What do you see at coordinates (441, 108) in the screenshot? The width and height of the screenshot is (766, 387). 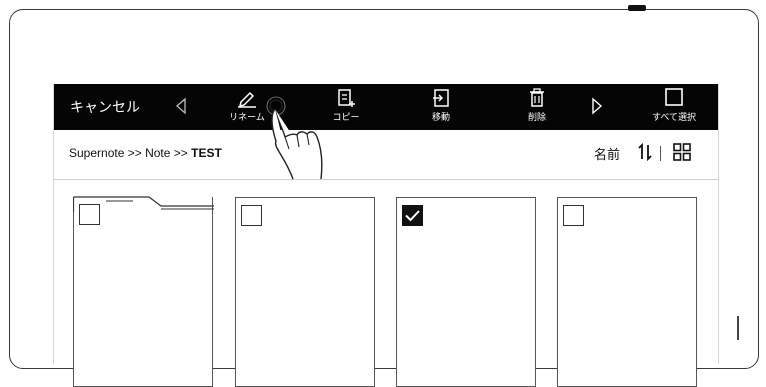 I see `move-button: 移動` at bounding box center [441, 108].